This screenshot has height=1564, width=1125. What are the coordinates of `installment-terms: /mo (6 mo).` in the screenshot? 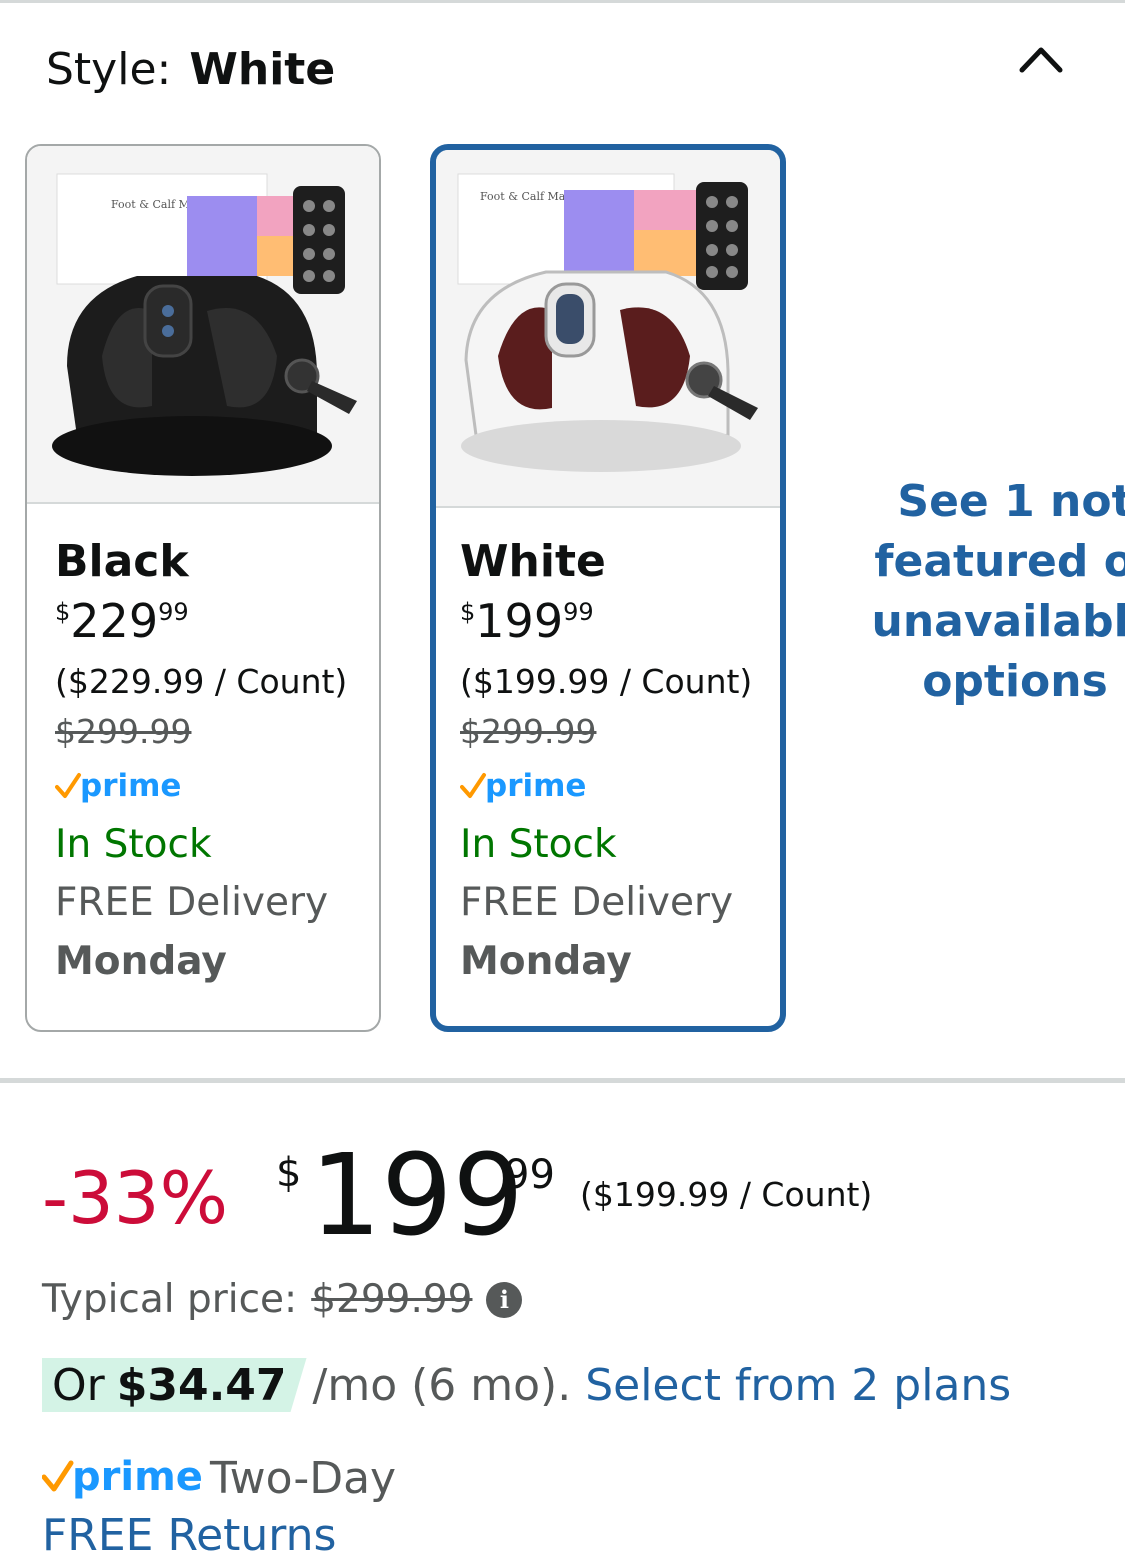 It's located at (442, 1385).